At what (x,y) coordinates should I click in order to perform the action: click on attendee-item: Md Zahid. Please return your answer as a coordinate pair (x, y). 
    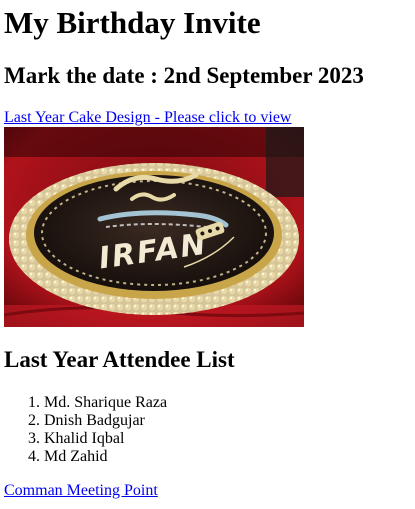
    Looking at the image, I should click on (105, 457).